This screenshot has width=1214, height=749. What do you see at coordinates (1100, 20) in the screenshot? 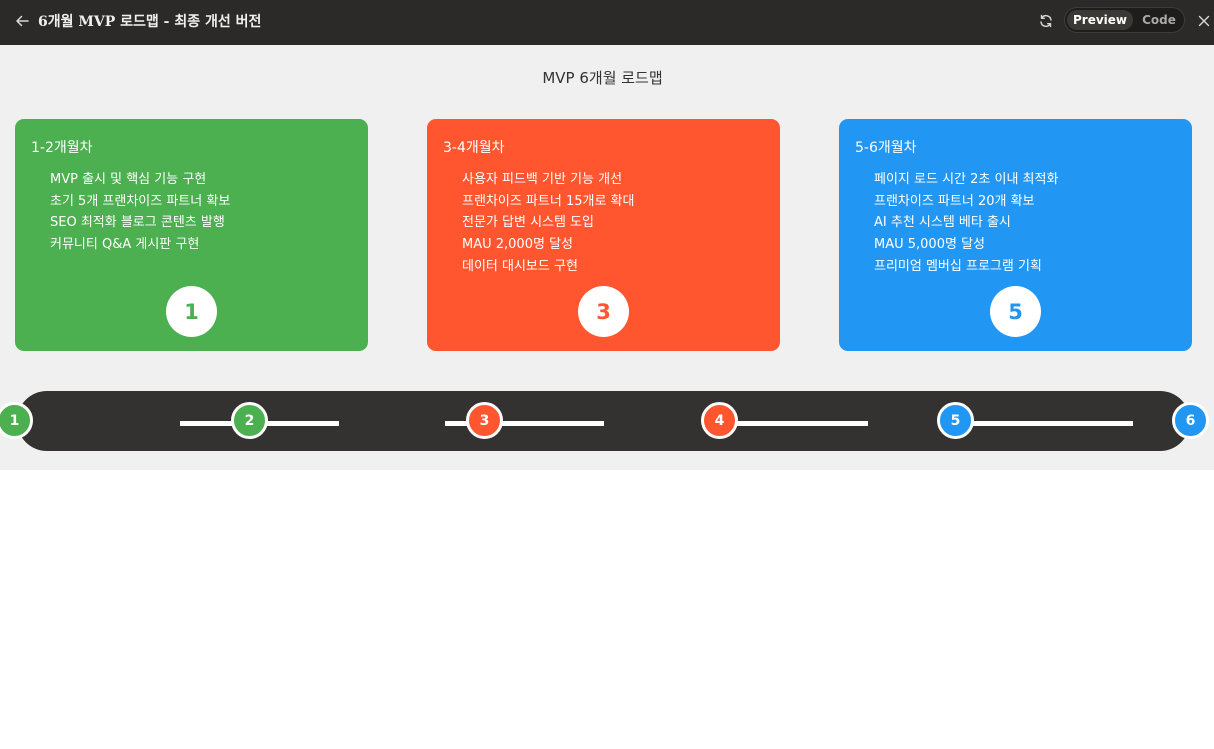
I see `tab-preview: Preview` at bounding box center [1100, 20].